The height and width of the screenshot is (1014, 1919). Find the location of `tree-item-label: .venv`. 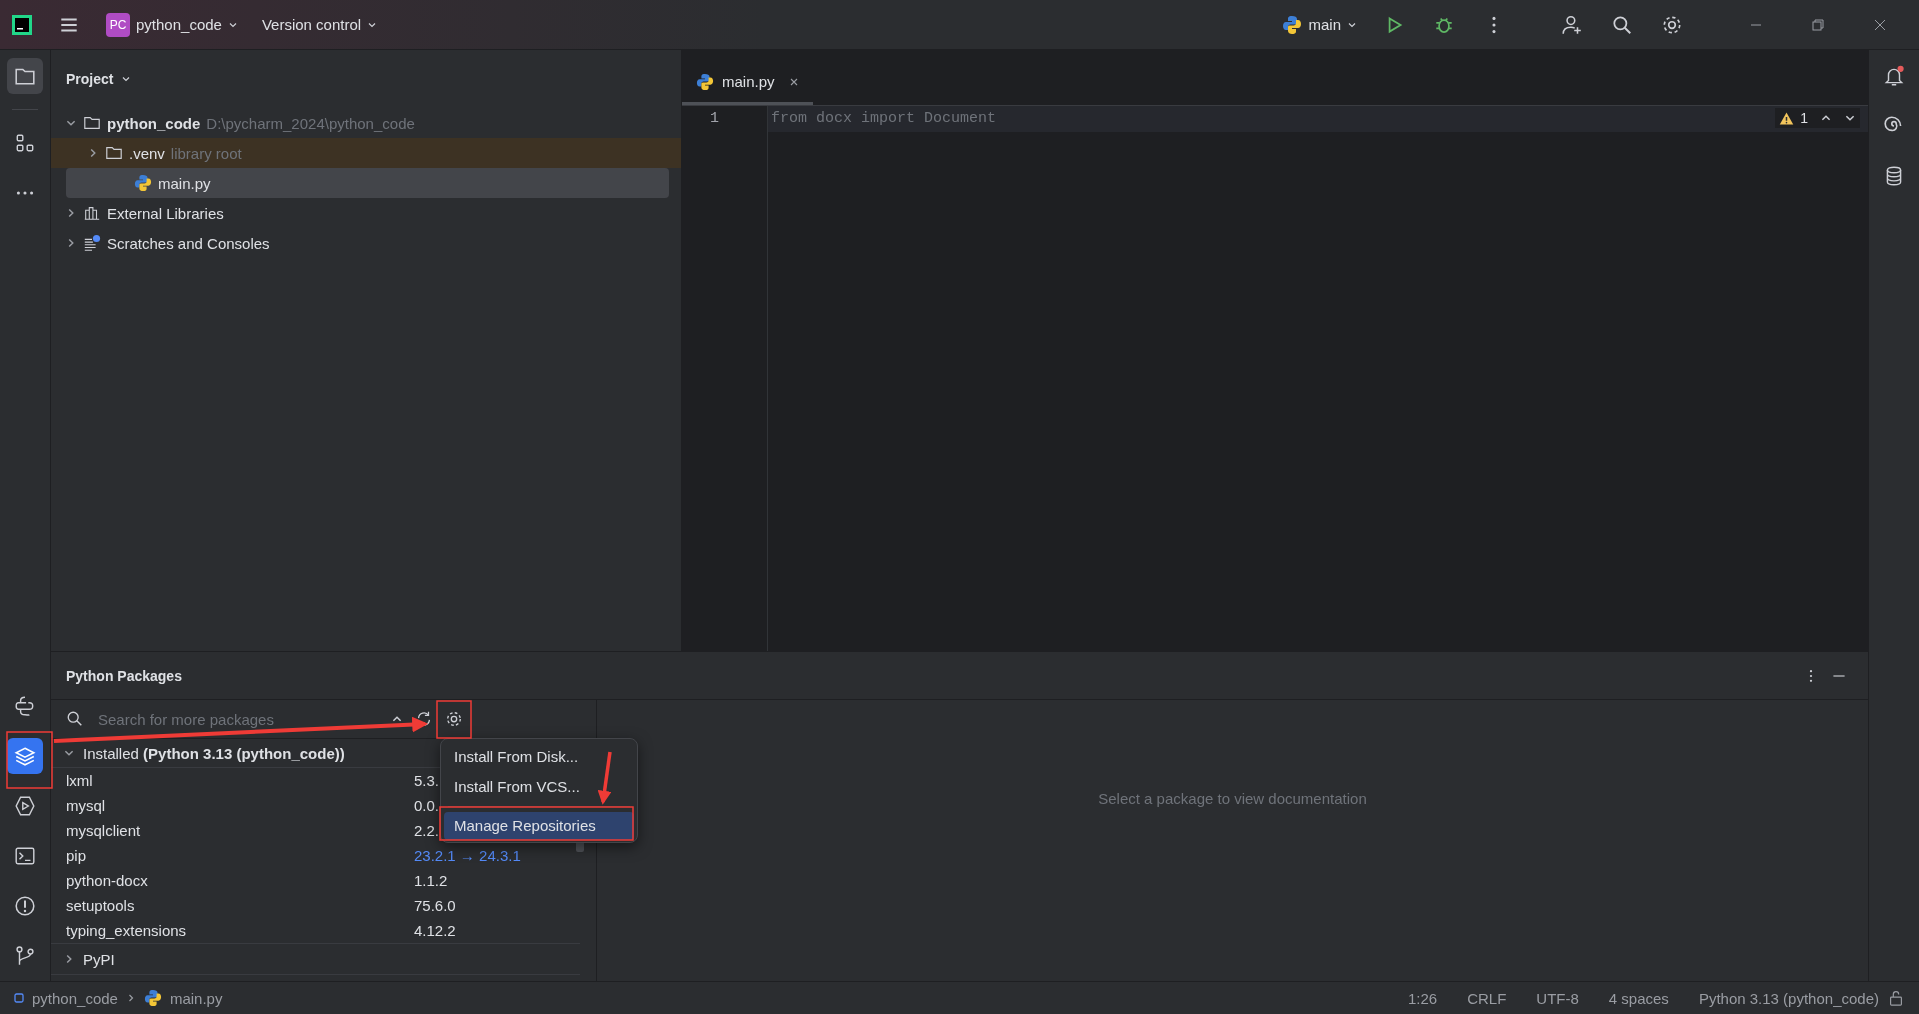

tree-item-label: .venv is located at coordinates (147, 153).